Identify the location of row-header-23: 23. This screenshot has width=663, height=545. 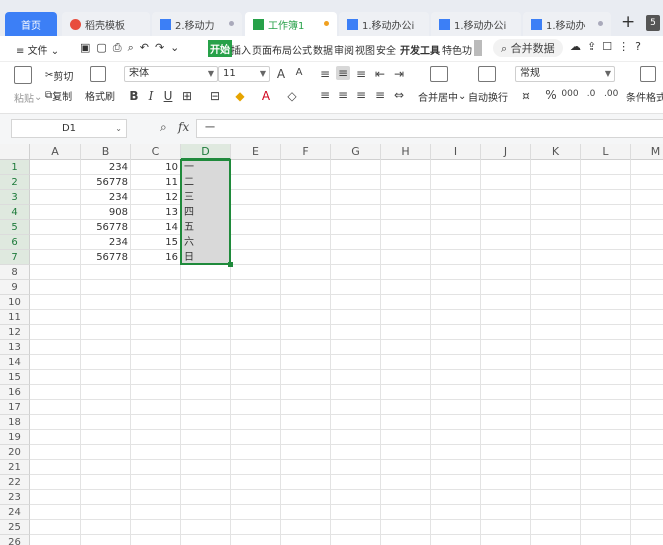
(15, 497).